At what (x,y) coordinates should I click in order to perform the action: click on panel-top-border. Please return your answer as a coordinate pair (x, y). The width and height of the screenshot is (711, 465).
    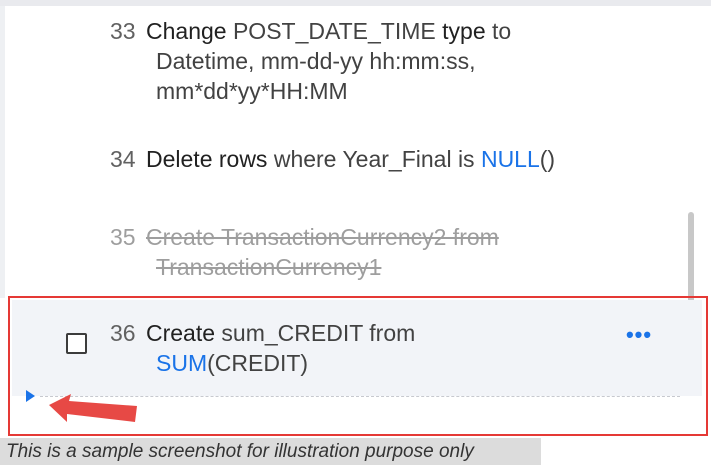
    Looking at the image, I should click on (355, 3).